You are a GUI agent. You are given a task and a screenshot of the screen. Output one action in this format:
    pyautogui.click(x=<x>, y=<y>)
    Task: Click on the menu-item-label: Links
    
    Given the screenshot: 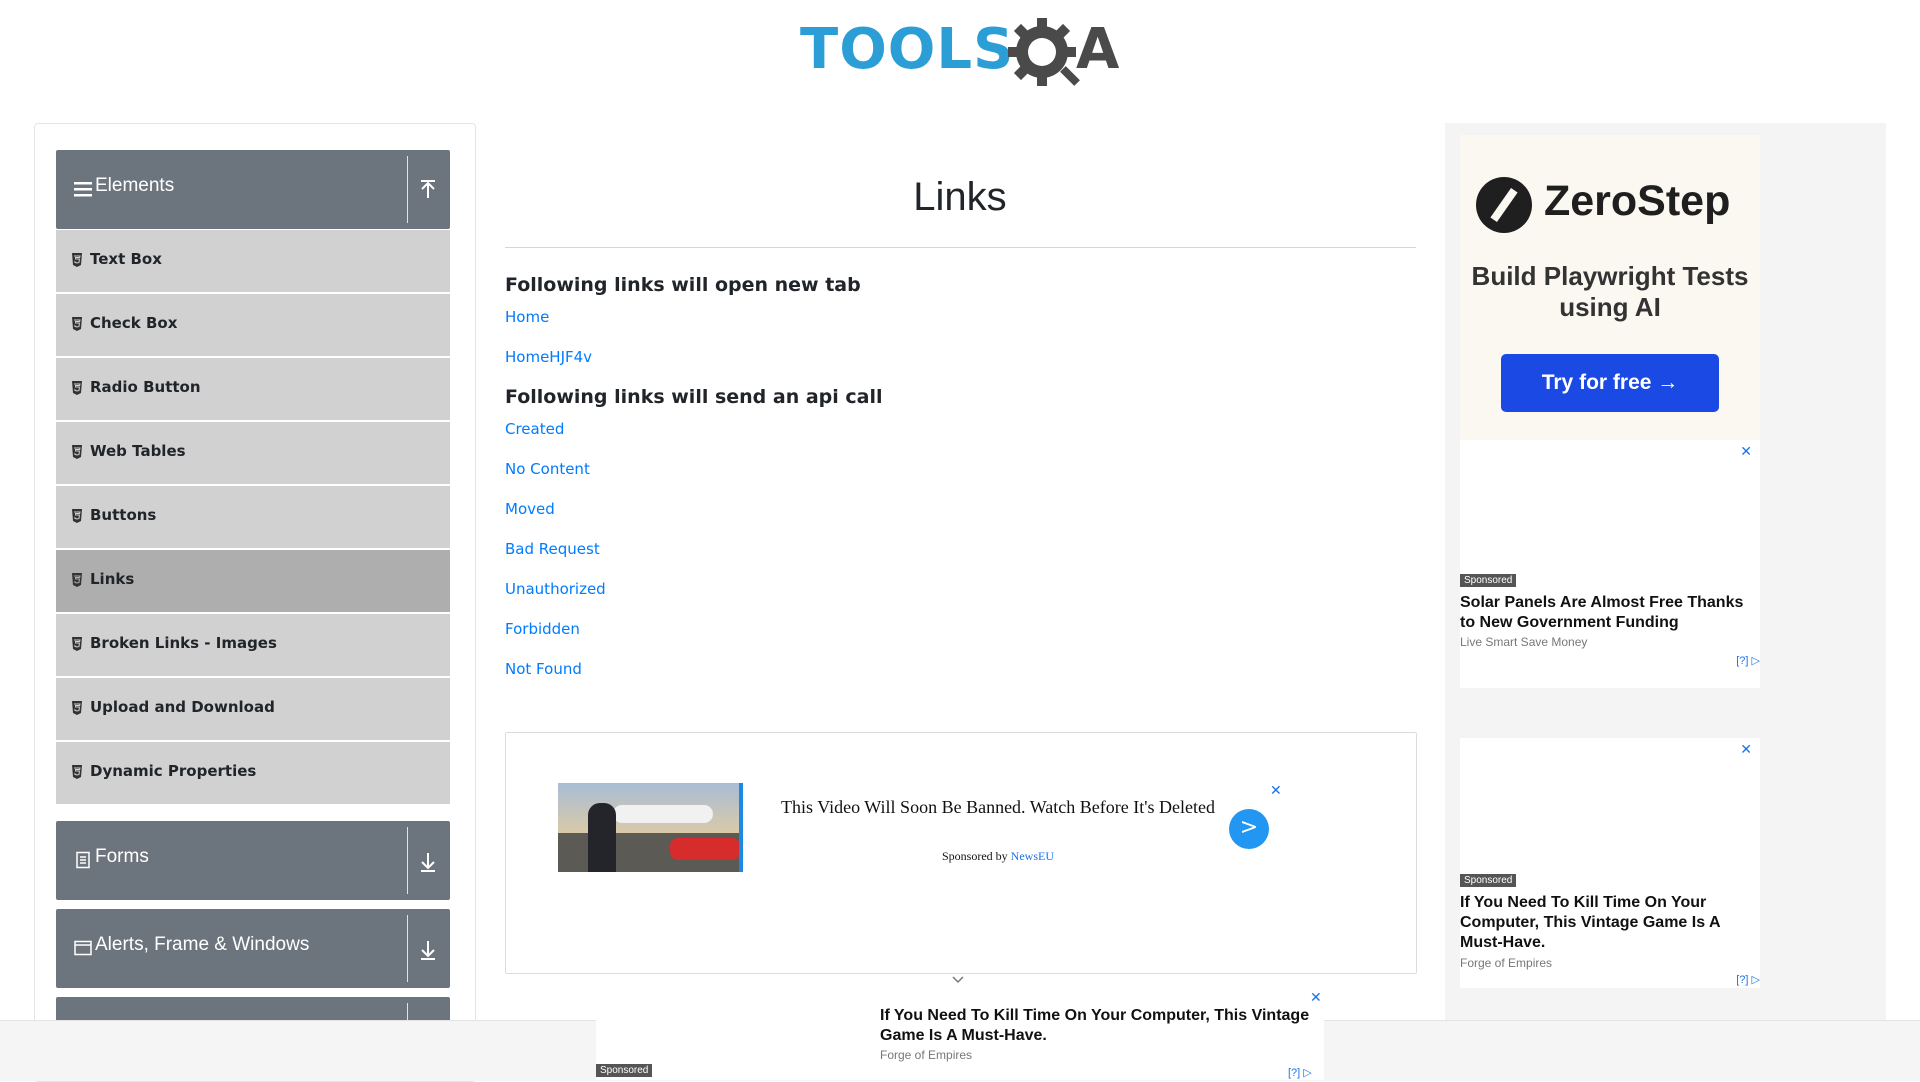 What is the action you would take?
    pyautogui.click(x=112, y=579)
    